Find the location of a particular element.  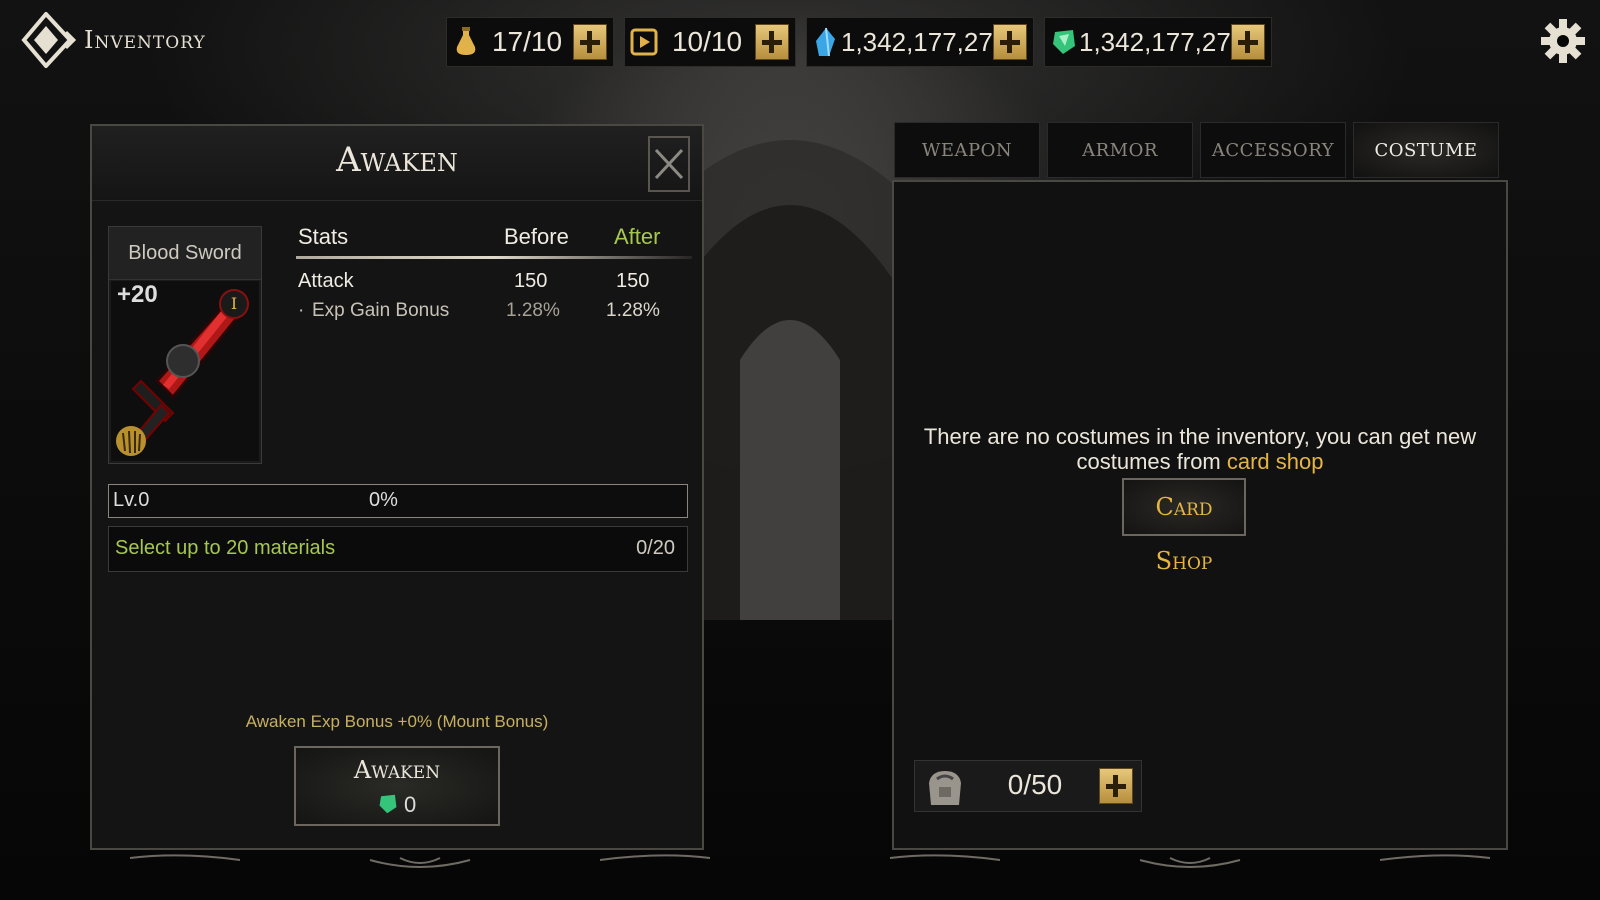

tab-costume: COSTUME is located at coordinates (1426, 150).